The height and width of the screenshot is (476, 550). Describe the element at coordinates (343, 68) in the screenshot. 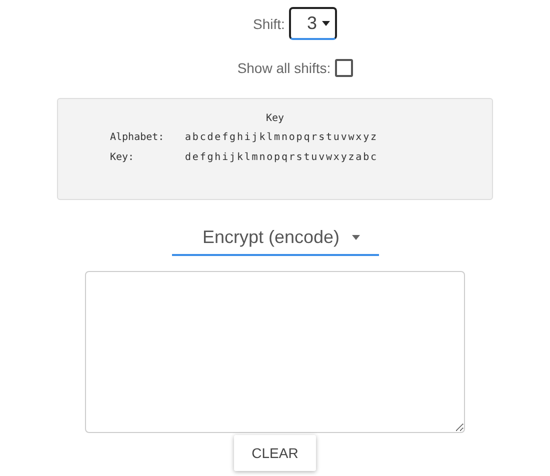

I see `checkbox` at that location.